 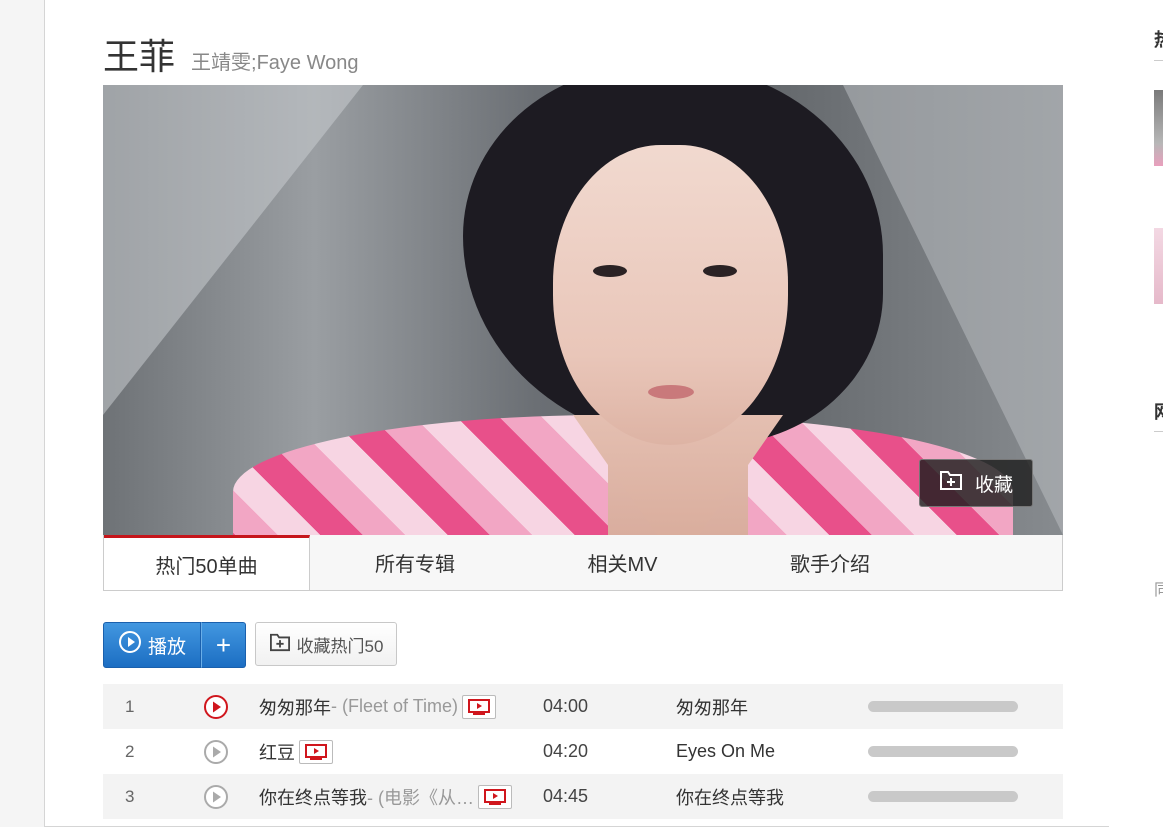 I want to click on song-duration: 04:20, so click(x=566, y=751).